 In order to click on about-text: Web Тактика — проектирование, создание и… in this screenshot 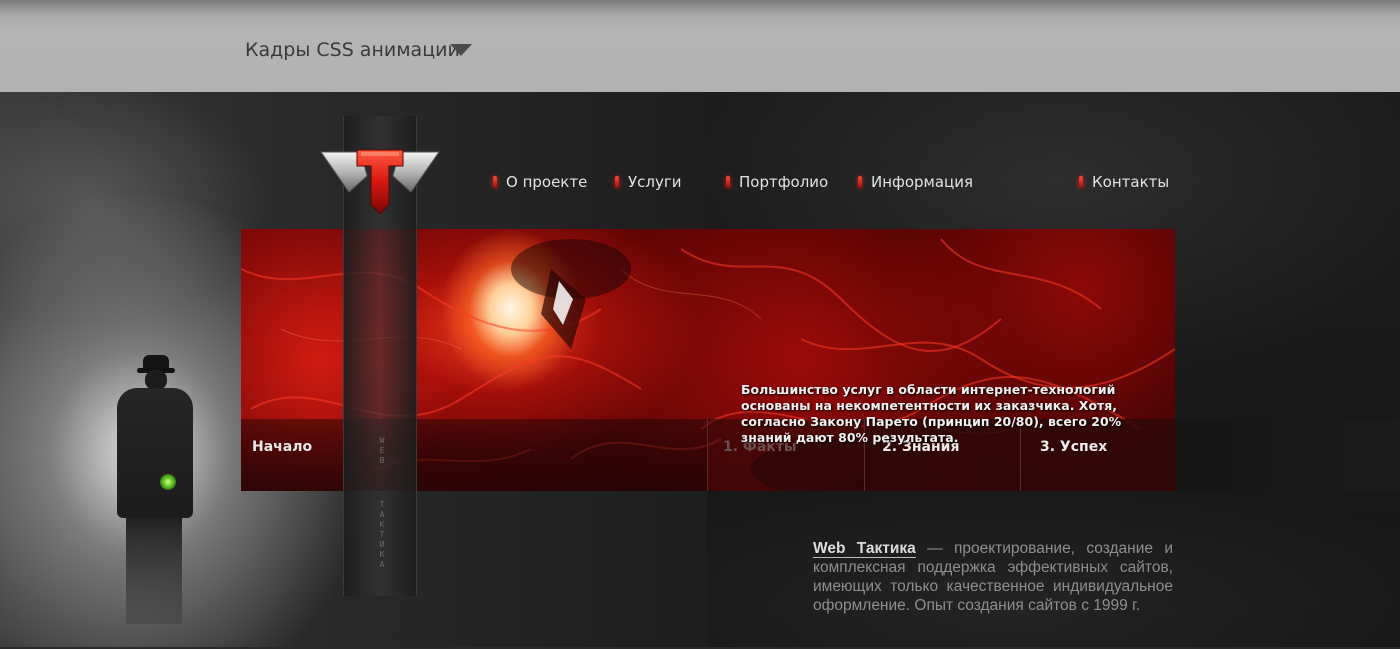, I will do `click(993, 577)`.